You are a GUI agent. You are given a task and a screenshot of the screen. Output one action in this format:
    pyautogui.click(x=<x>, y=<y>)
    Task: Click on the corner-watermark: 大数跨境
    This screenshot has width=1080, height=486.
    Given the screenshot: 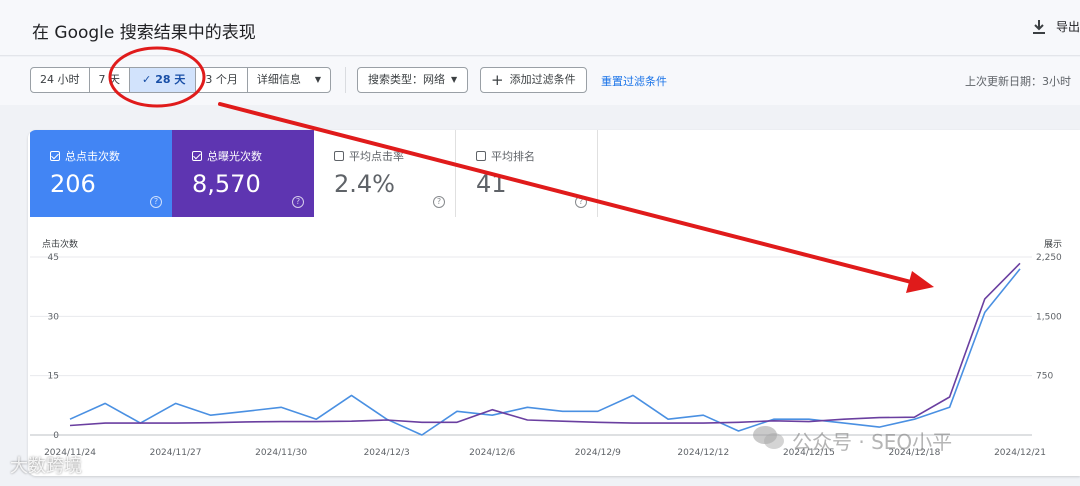 What is the action you would take?
    pyautogui.click(x=46, y=466)
    